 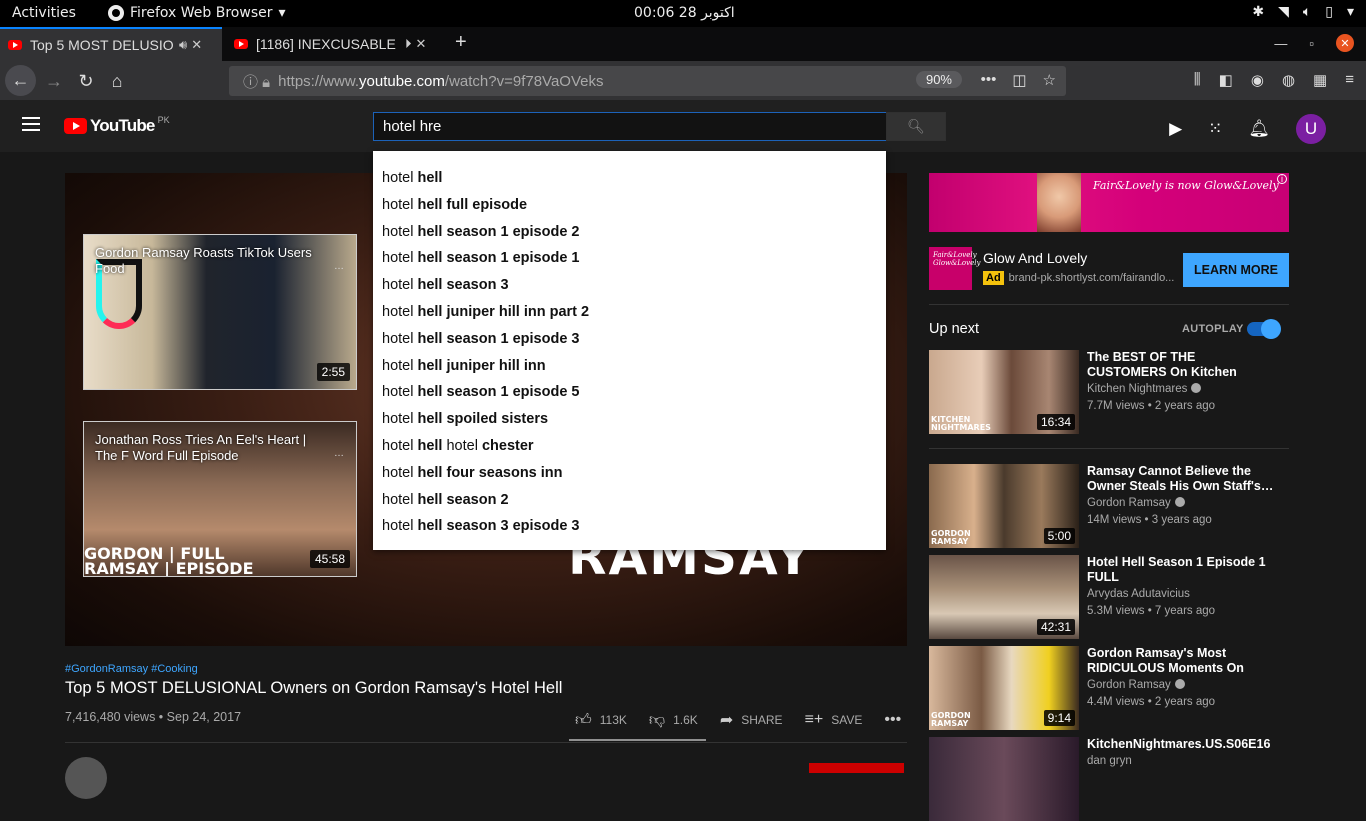 I want to click on video-title: Hotel Hell Season 1 Episode 1 FULL, so click(x=1182, y=569).